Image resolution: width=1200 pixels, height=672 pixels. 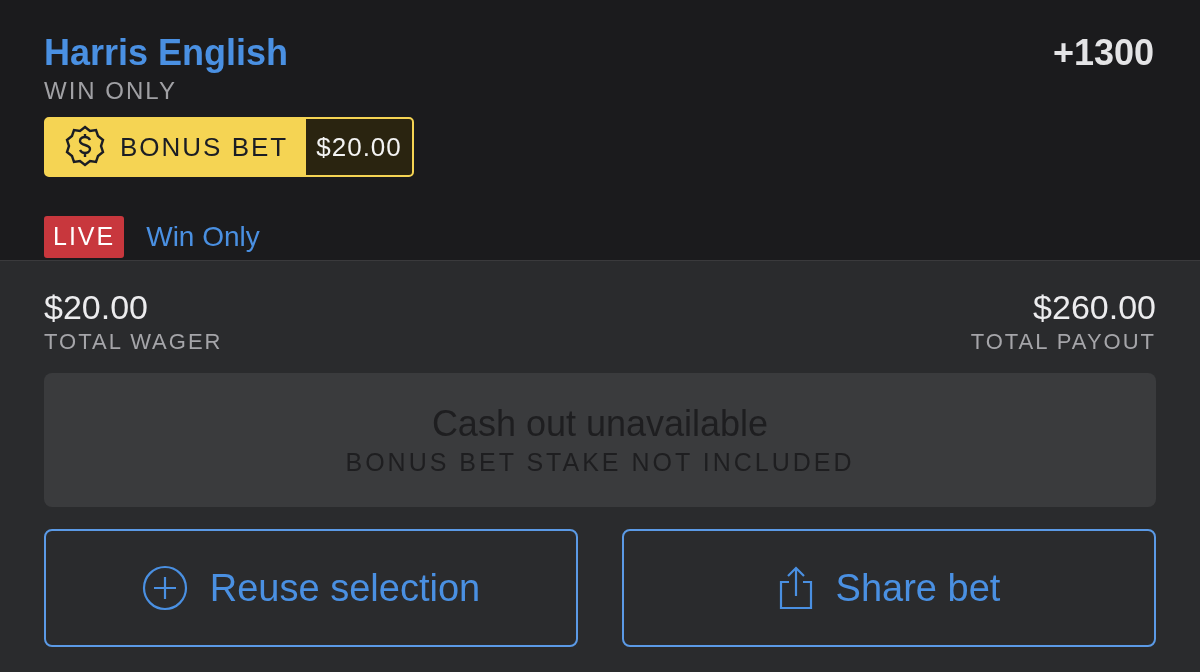 What do you see at coordinates (204, 147) in the screenshot?
I see `bonus-bet-label: BONUS BET` at bounding box center [204, 147].